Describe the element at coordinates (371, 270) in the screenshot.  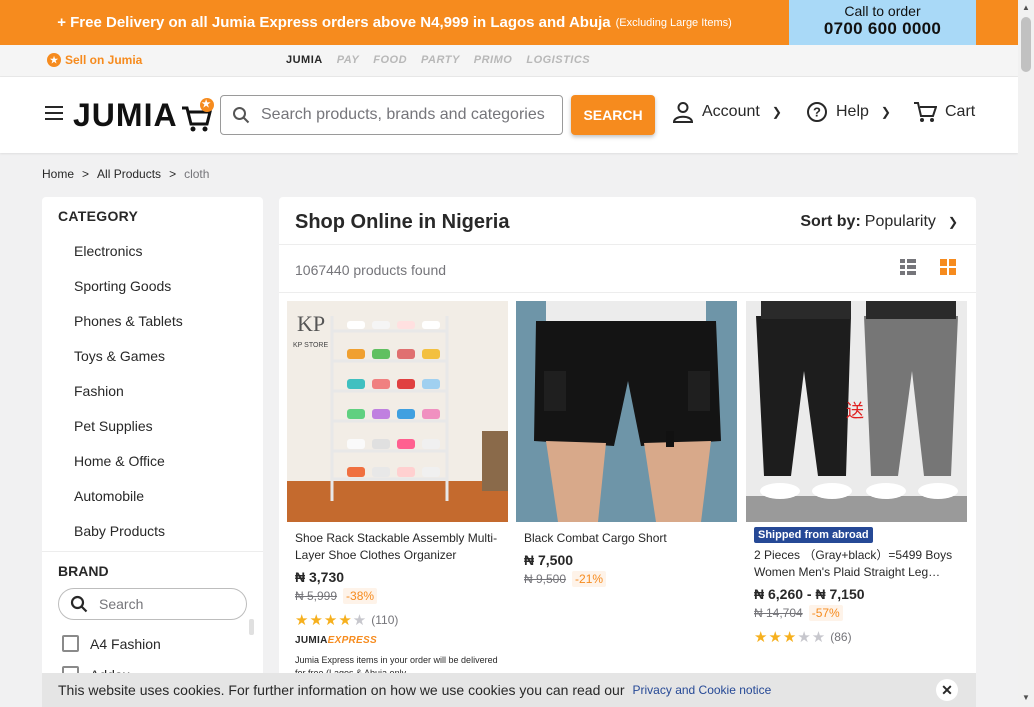
I see `results-count: 1067440 products found` at that location.